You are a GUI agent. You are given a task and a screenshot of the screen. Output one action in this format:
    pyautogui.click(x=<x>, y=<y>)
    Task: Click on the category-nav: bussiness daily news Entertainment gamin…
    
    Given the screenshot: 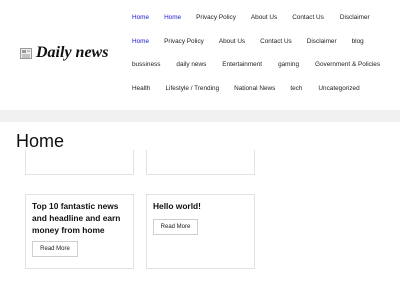 What is the action you would take?
    pyautogui.click(x=251, y=64)
    